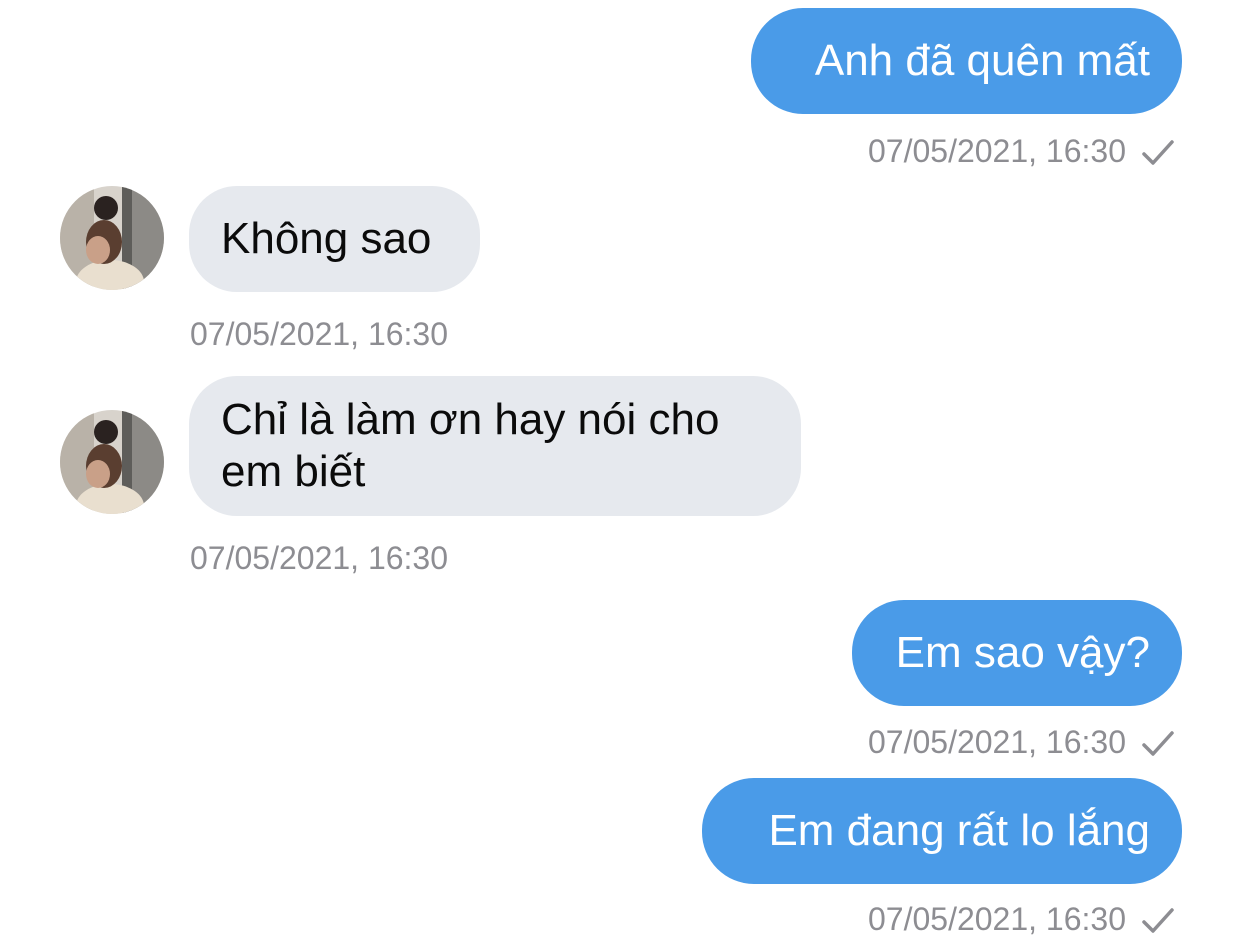  What do you see at coordinates (942, 831) in the screenshot?
I see `outgoing-message-bubble: Em đang rất lo lắng` at bounding box center [942, 831].